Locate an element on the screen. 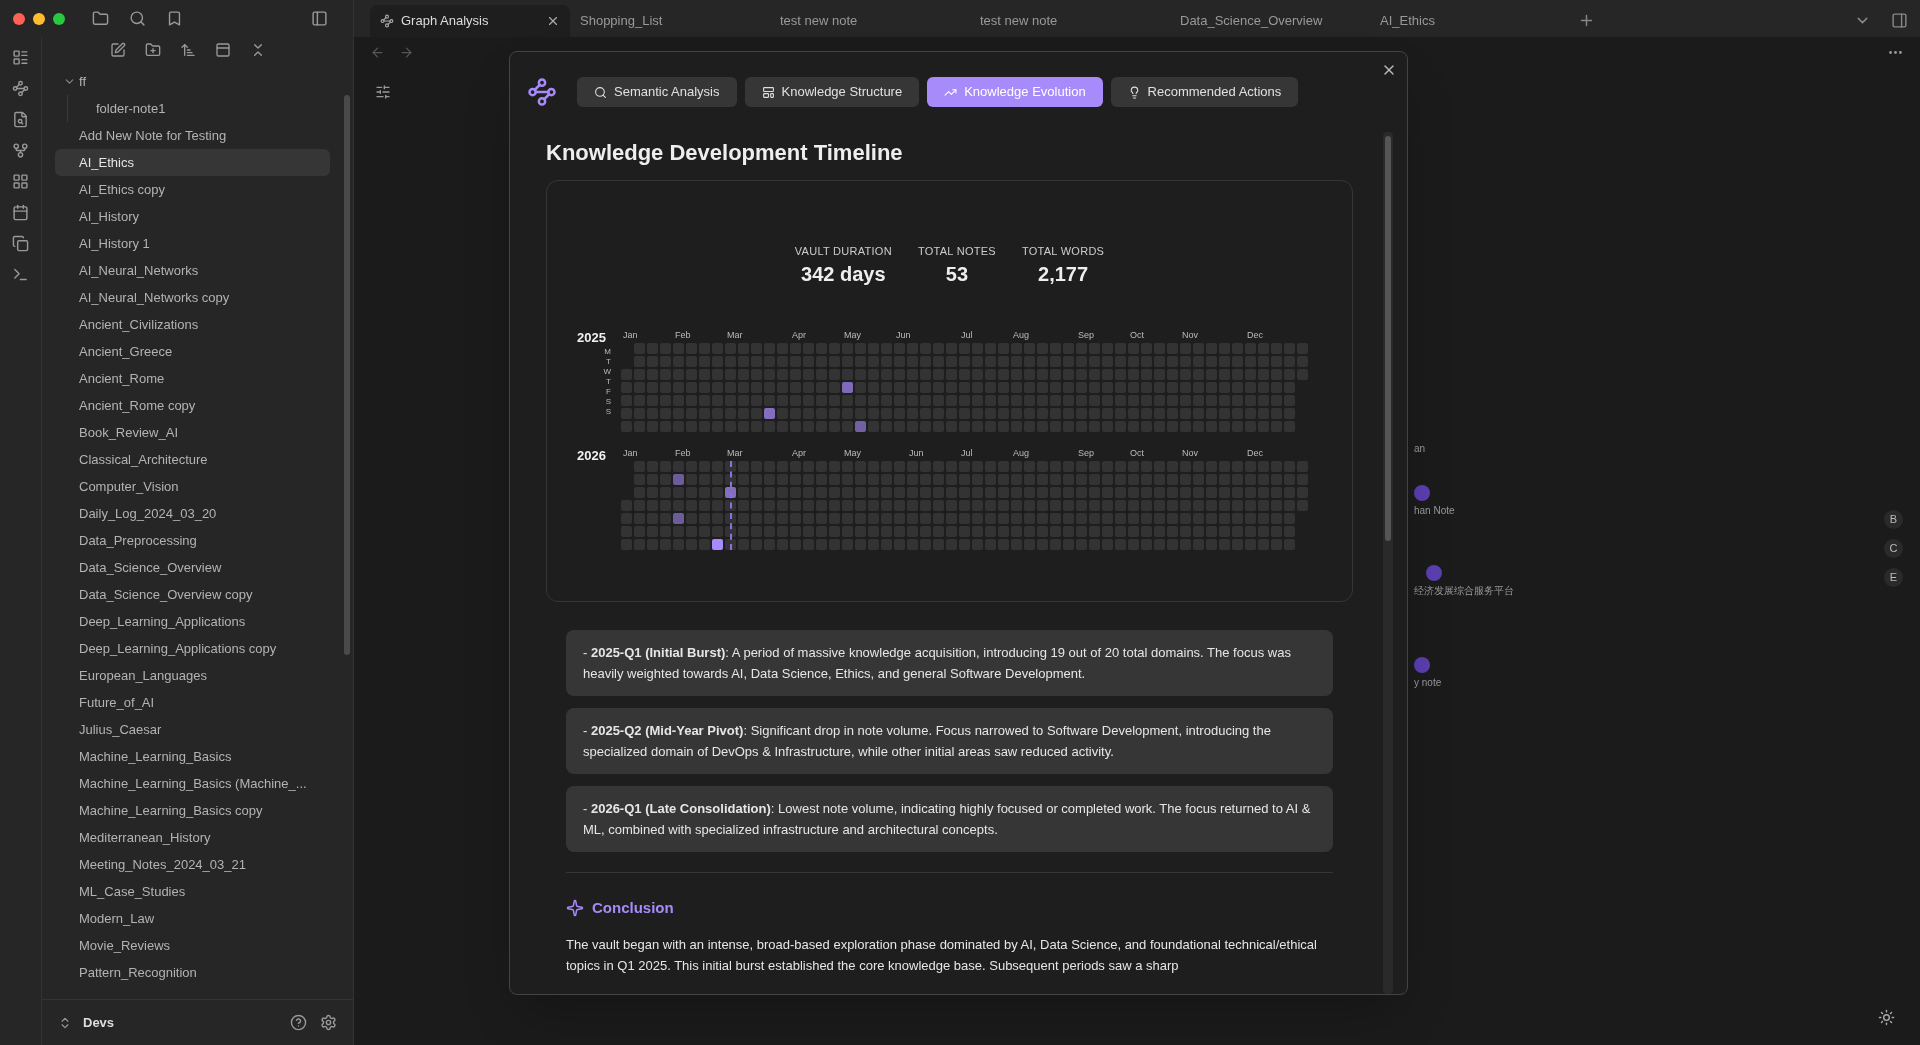 The width and height of the screenshot is (1920, 1045). help-icon is located at coordinates (298, 1022).